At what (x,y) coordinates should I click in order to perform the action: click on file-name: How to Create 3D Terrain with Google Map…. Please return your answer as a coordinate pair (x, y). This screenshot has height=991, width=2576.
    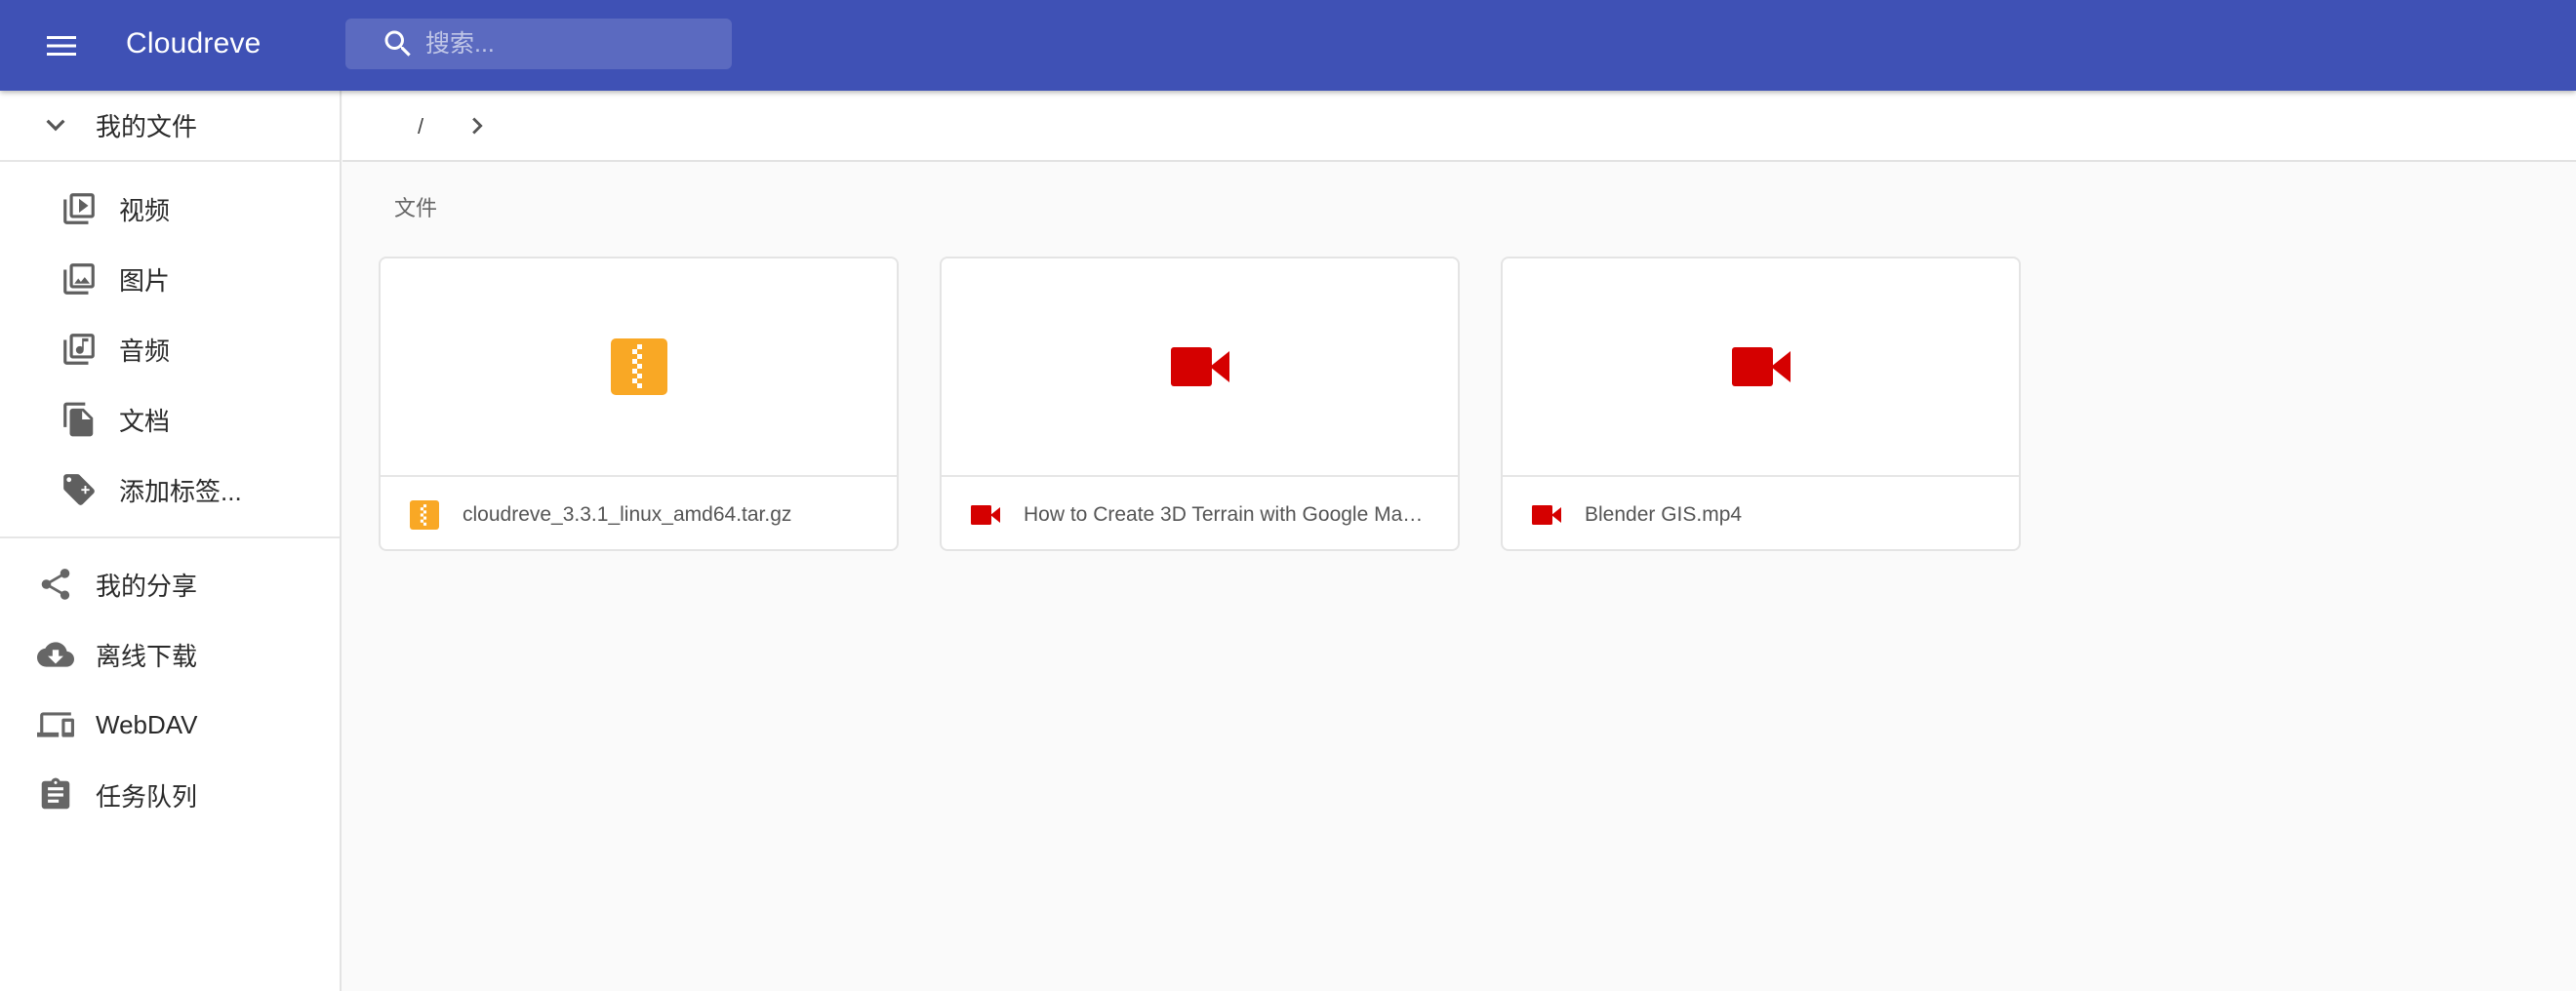
    Looking at the image, I should click on (1224, 515).